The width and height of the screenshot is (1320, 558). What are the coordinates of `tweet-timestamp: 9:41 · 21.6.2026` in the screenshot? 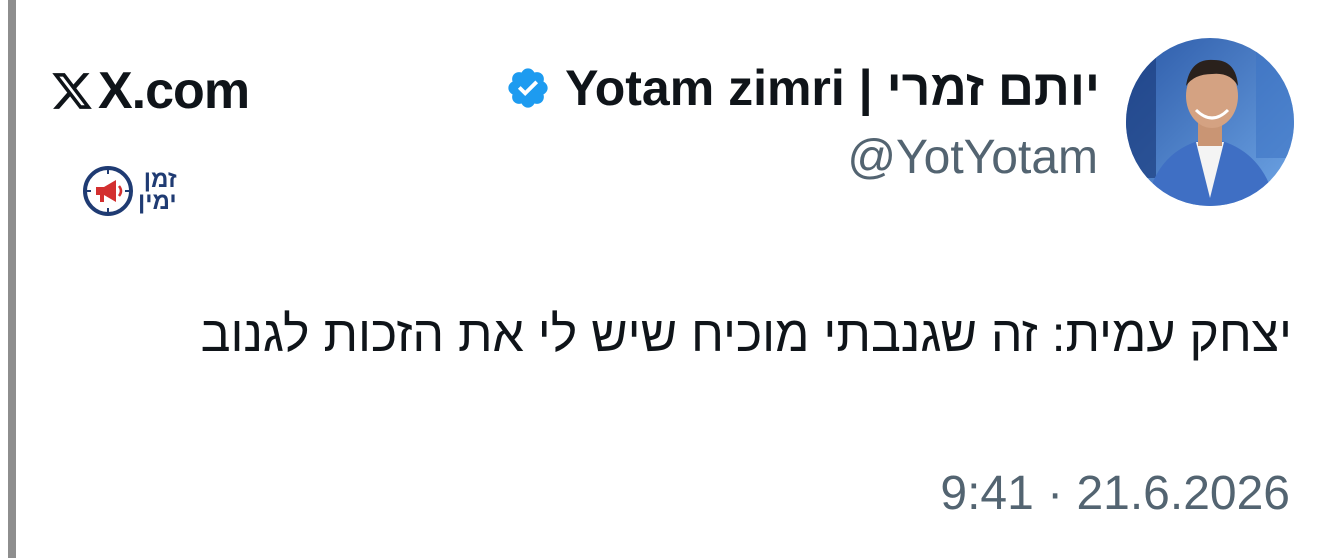 It's located at (1115, 493).